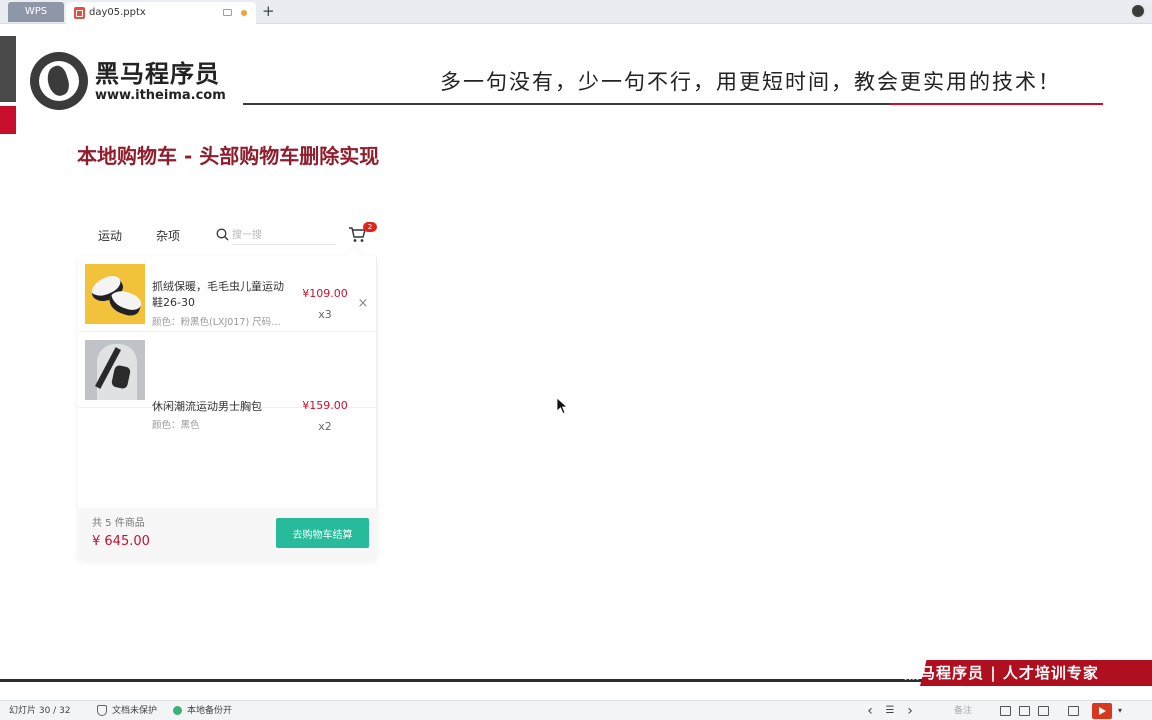 The height and width of the screenshot is (720, 1152). What do you see at coordinates (227, 382) in the screenshot?
I see `cart-item: 休闲潮流运动男士胸包 颜色：黑色 ¥159.00 x2` at bounding box center [227, 382].